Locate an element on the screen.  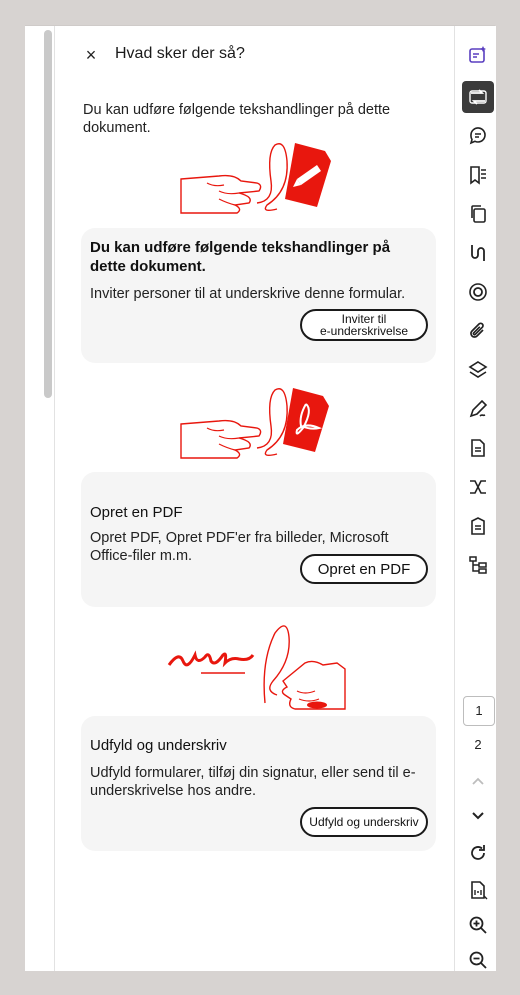
panel-header: × Hvad sker der så? is located at coordinates (254, 55).